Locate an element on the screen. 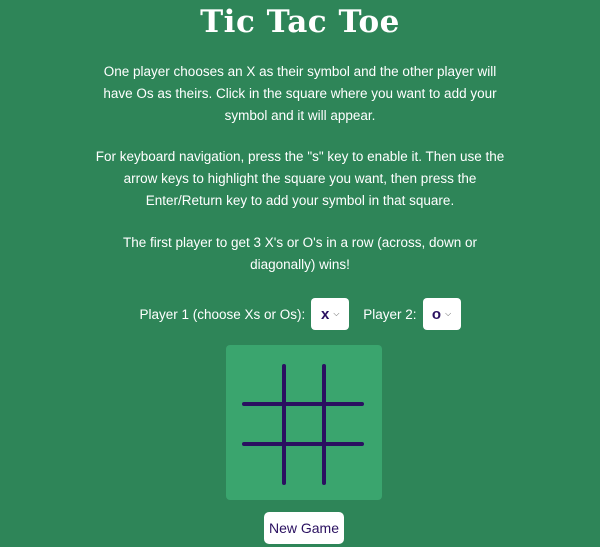 The image size is (600, 547). player1-selected-value: x is located at coordinates (325, 314).